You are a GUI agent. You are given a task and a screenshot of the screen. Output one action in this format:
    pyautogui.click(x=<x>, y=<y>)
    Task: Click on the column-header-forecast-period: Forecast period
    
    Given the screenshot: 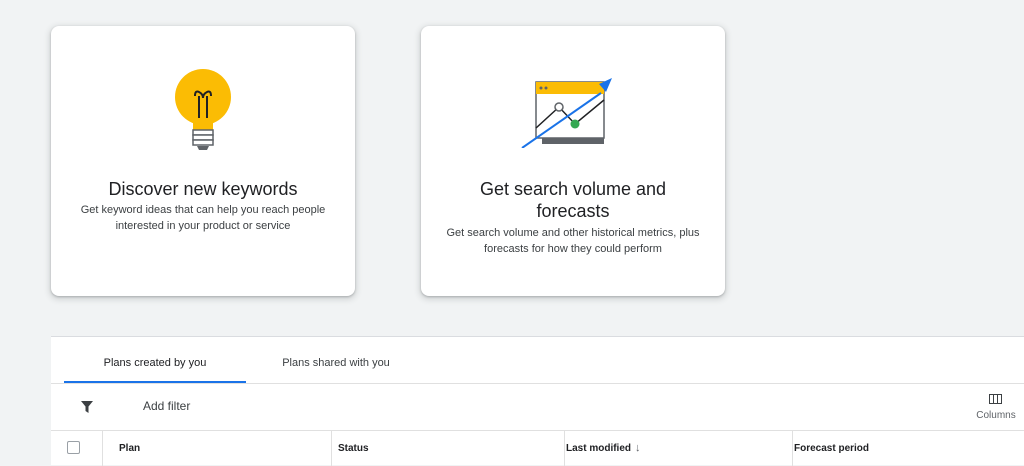 What is the action you would take?
    pyautogui.click(x=908, y=448)
    